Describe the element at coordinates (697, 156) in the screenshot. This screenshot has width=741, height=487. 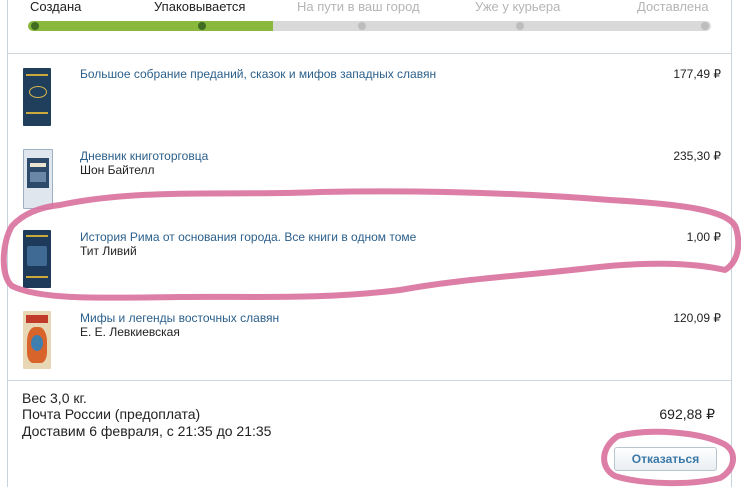
I see `item-price: 235,30 ₽` at that location.